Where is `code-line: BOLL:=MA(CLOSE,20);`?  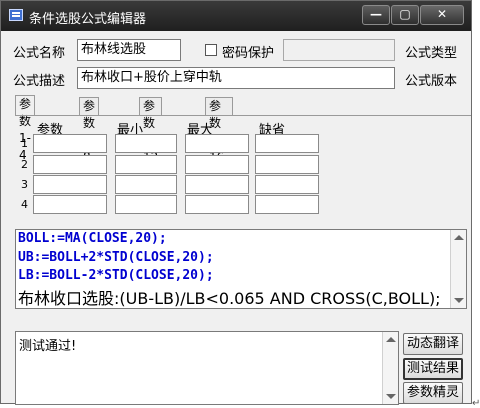 code-line: BOLL:=MA(CLOSE,20); is located at coordinates (92, 238).